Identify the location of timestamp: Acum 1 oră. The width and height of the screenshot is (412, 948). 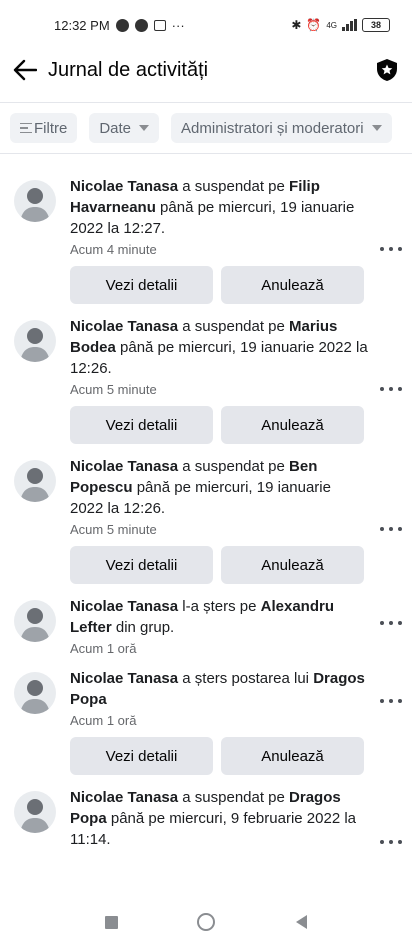
(103, 648).